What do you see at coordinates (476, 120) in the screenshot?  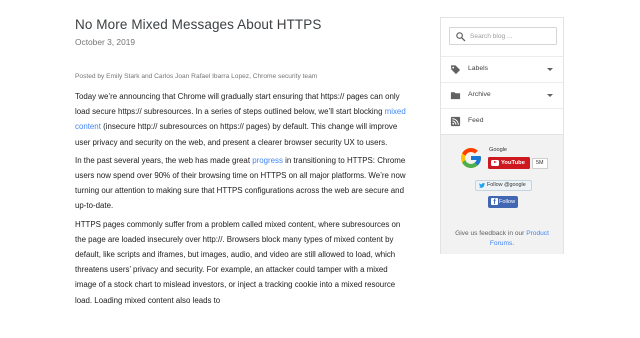 I see `feed-label: Feed` at bounding box center [476, 120].